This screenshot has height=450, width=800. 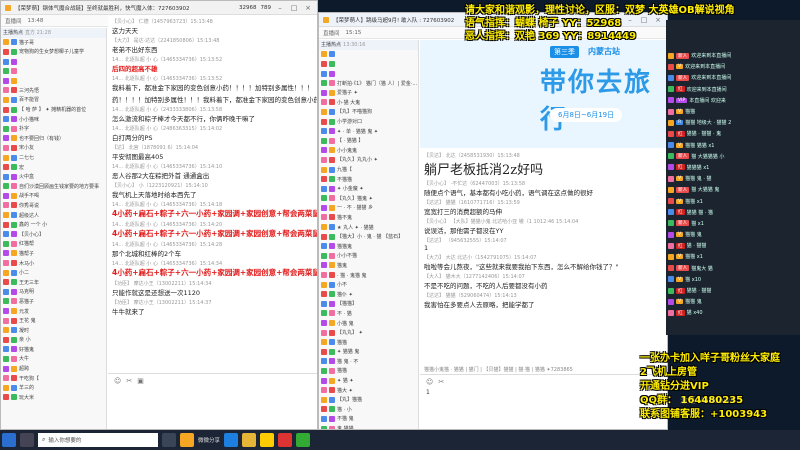 What do you see at coordinates (212, 59) in the screenshot?
I see `message-meta: 14... 北逐队超 小 心（1465334736）15:13:52` at bounding box center [212, 59].